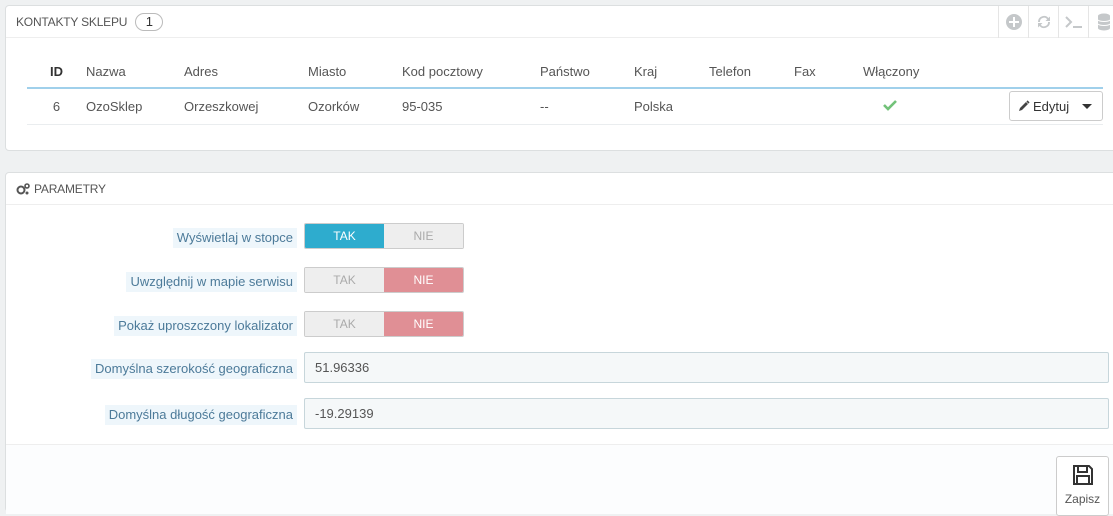 The image size is (1113, 516). I want to click on edit-button: Edytuj, so click(1056, 106).